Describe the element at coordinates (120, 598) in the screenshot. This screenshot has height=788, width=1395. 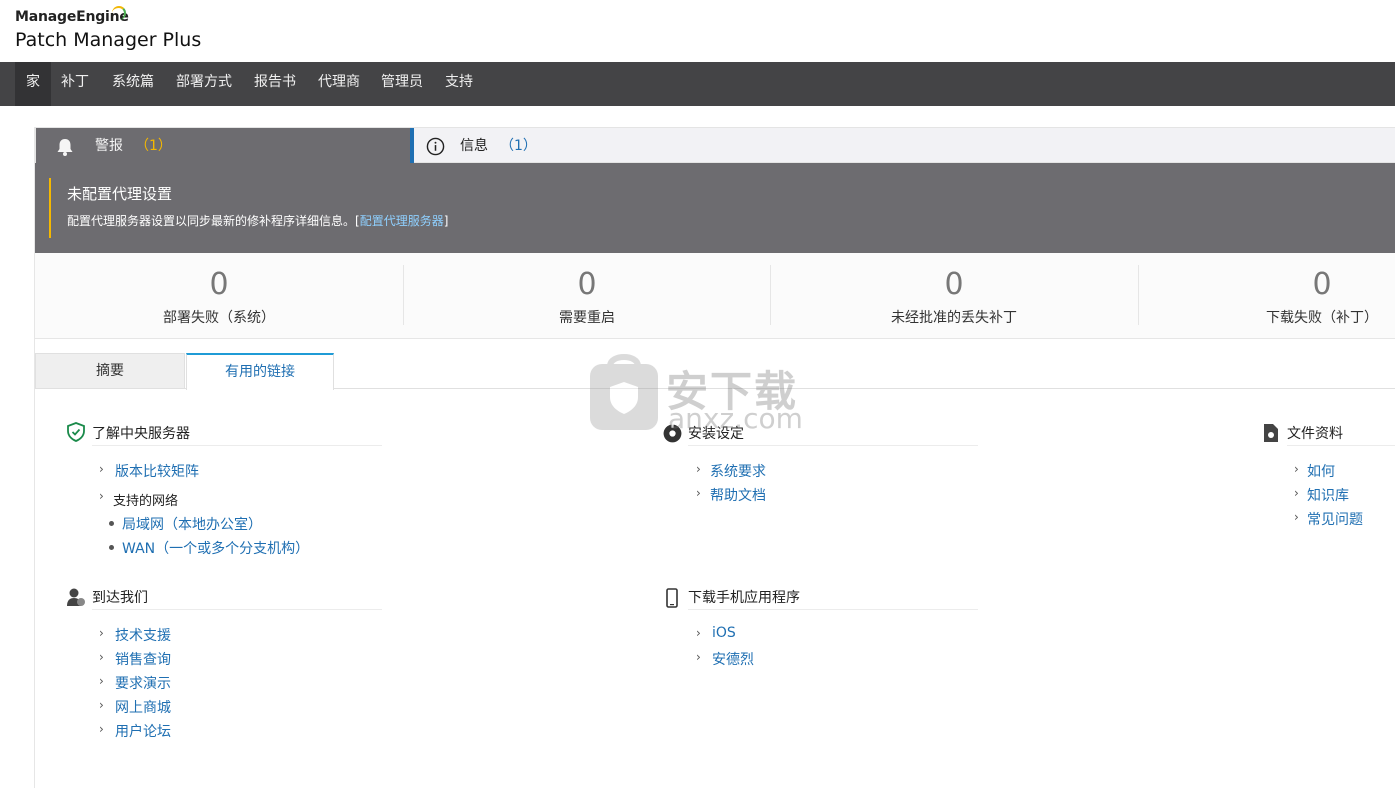
I see `section-title-reach: 到达我们` at that location.